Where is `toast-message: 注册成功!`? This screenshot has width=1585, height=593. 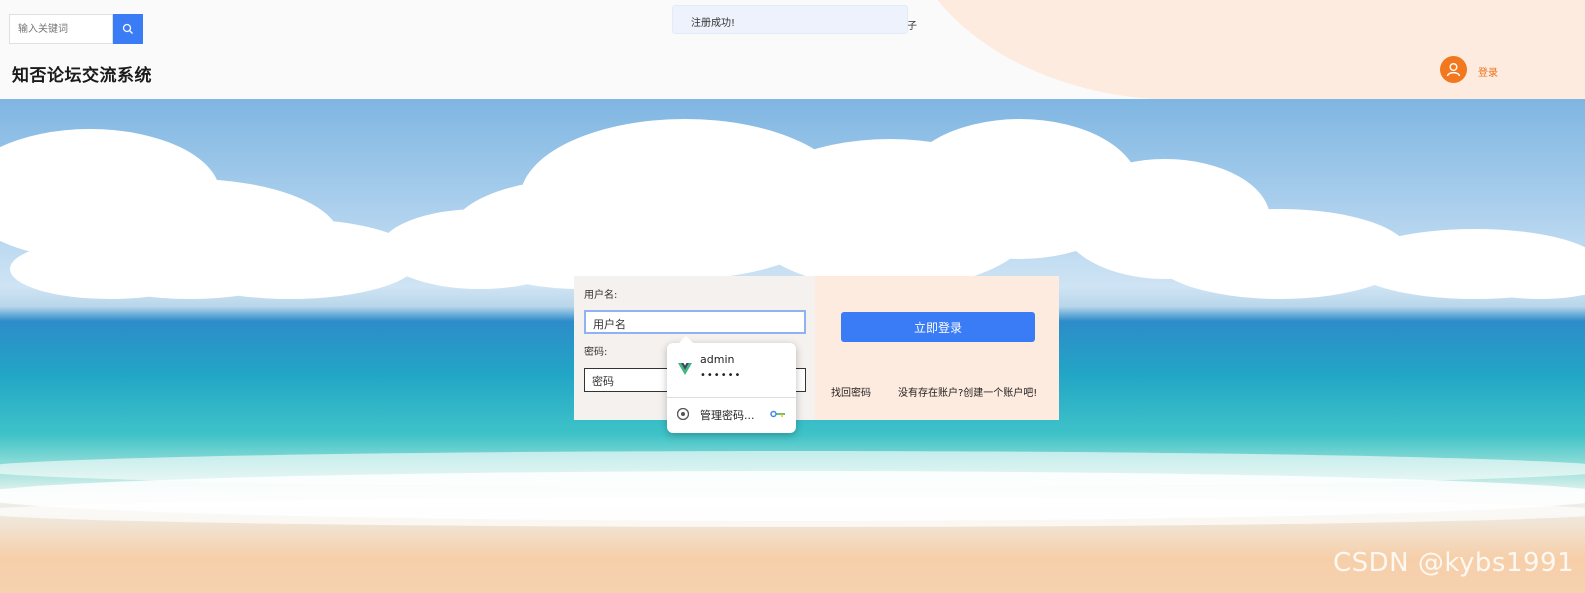
toast-message: 注册成功! is located at coordinates (713, 23).